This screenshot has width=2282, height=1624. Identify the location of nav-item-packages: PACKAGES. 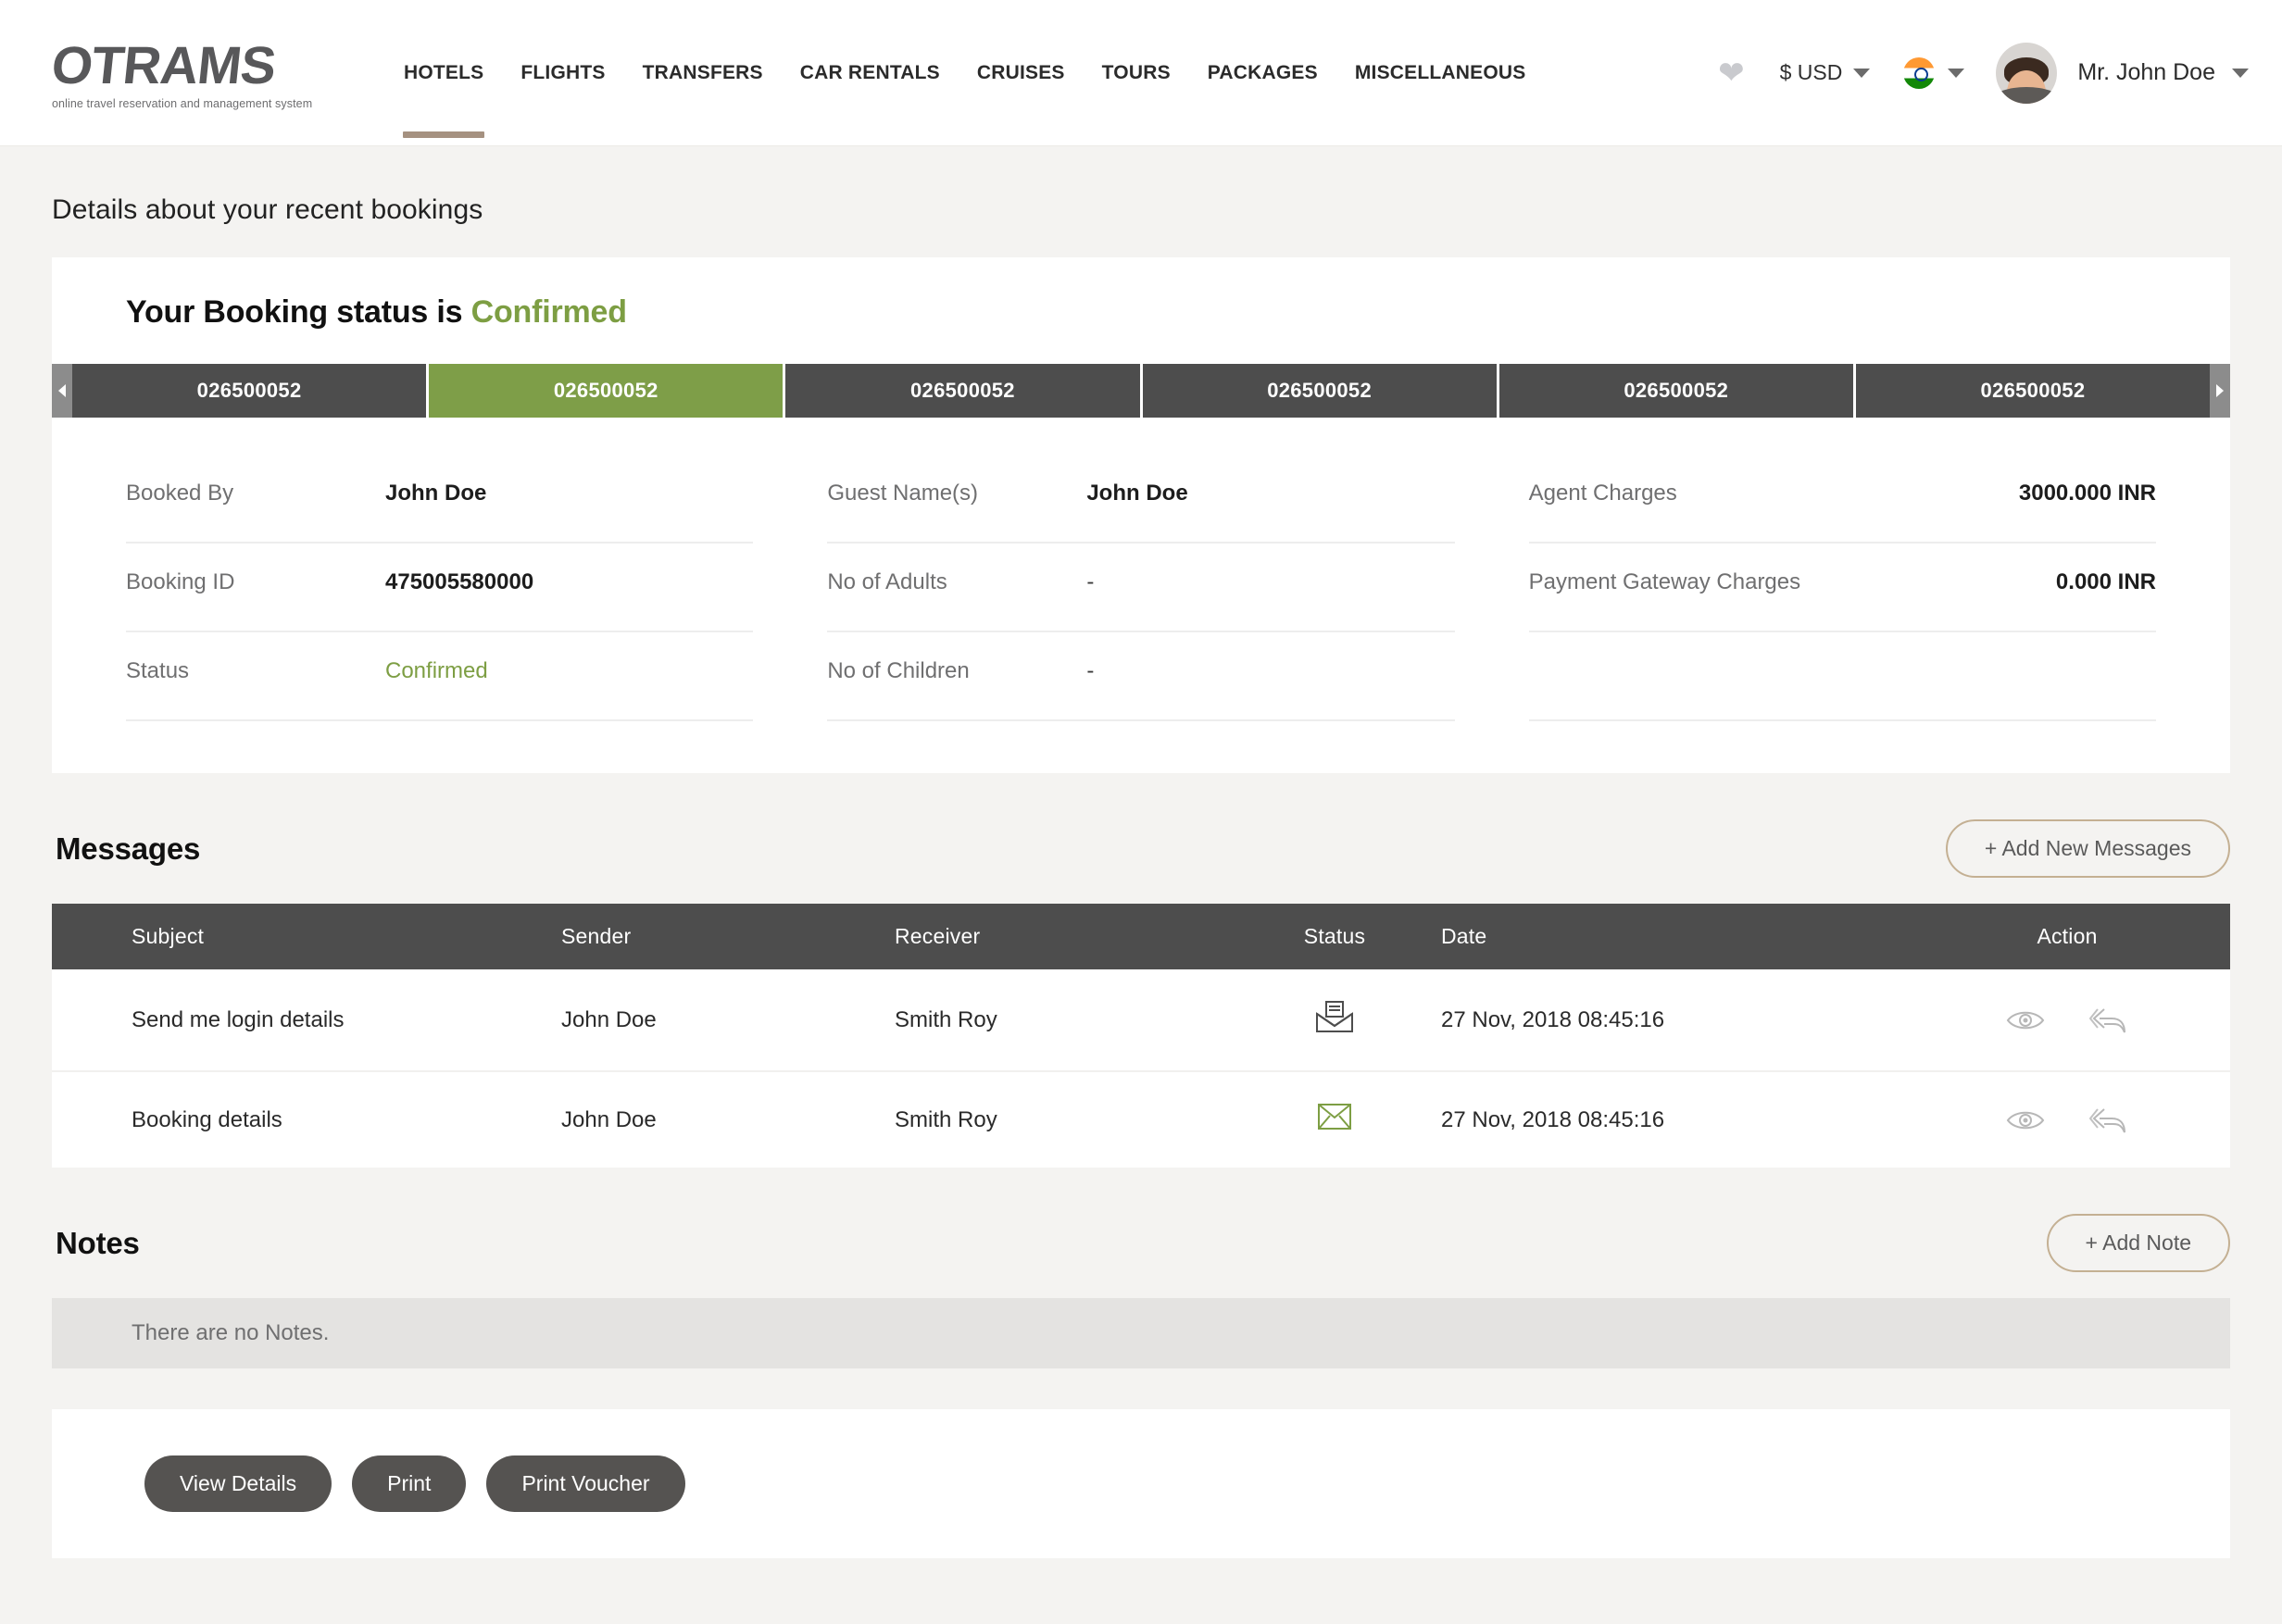
(1263, 72).